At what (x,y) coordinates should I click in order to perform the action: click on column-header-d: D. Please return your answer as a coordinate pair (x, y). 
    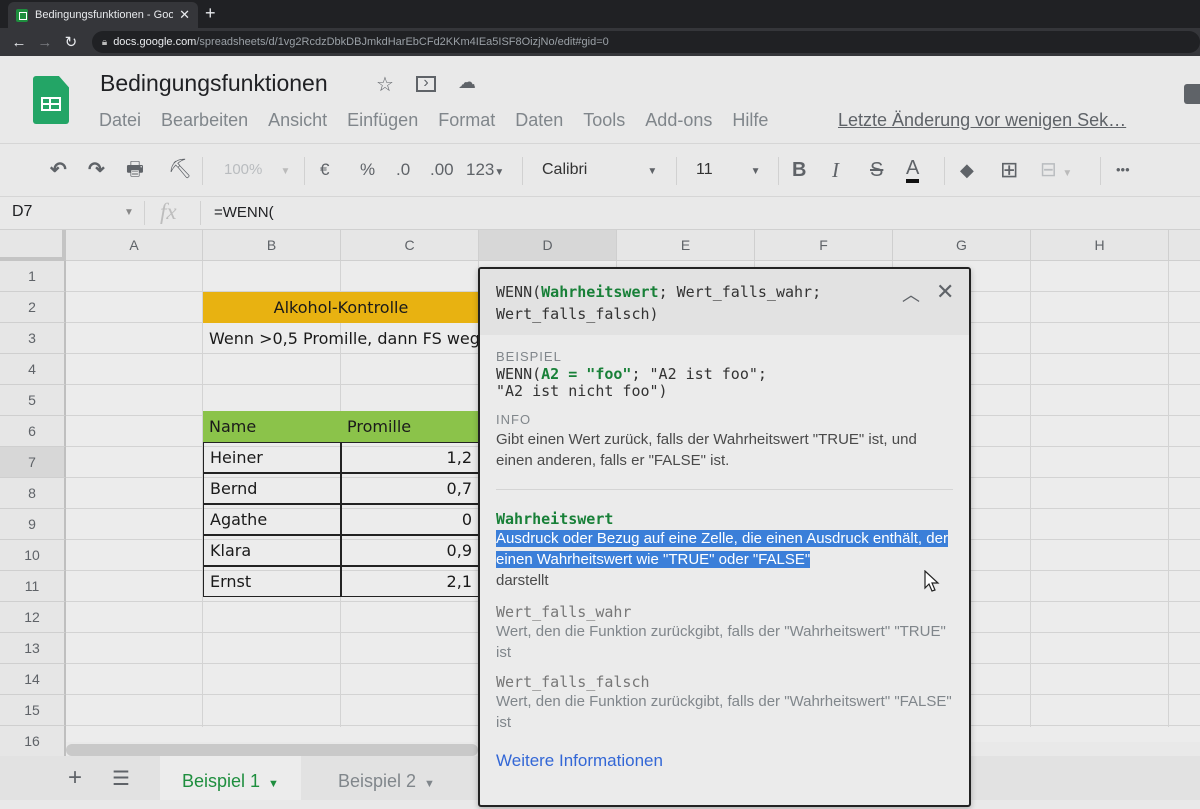
    Looking at the image, I should click on (548, 245).